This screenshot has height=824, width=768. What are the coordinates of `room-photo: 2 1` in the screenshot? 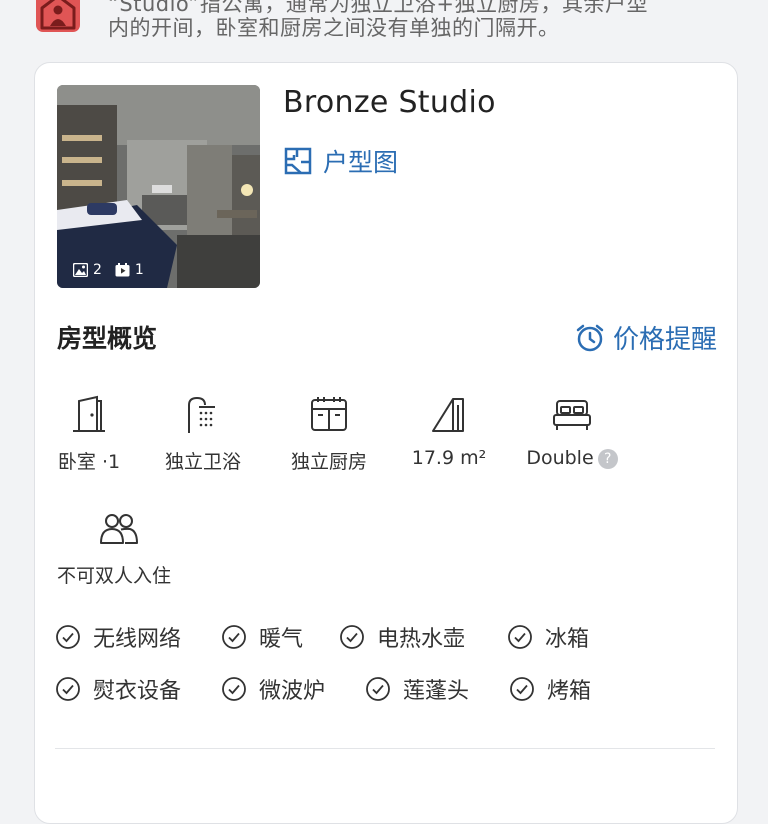 It's located at (158, 186).